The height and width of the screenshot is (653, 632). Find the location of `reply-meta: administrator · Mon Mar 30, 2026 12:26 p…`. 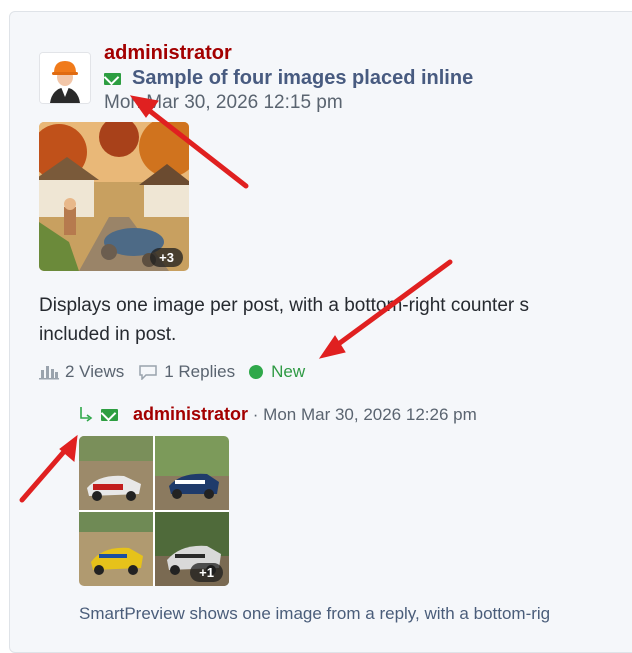

reply-meta: administrator · Mon Mar 30, 2026 12:26 p… is located at coordinates (305, 414).